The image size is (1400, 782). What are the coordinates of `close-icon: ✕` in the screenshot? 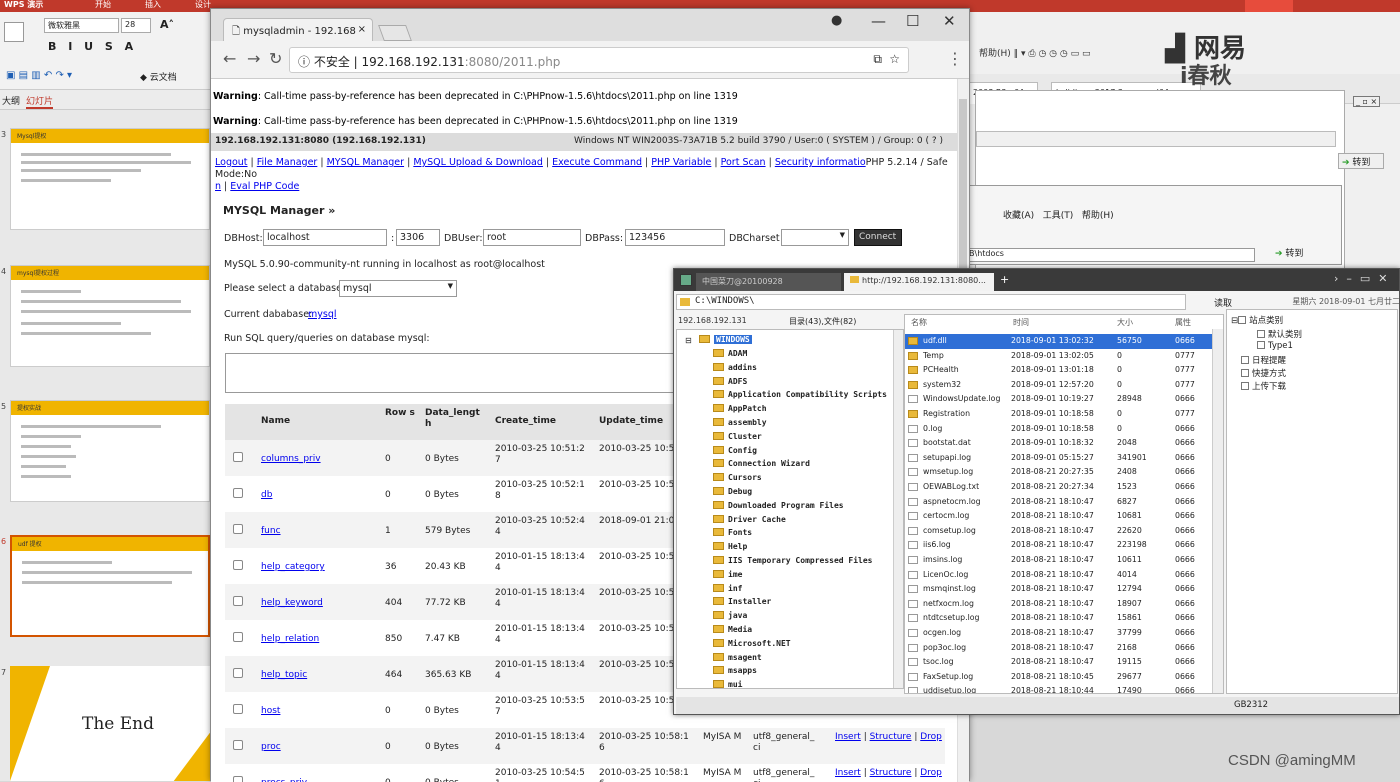 It's located at (949, 21).